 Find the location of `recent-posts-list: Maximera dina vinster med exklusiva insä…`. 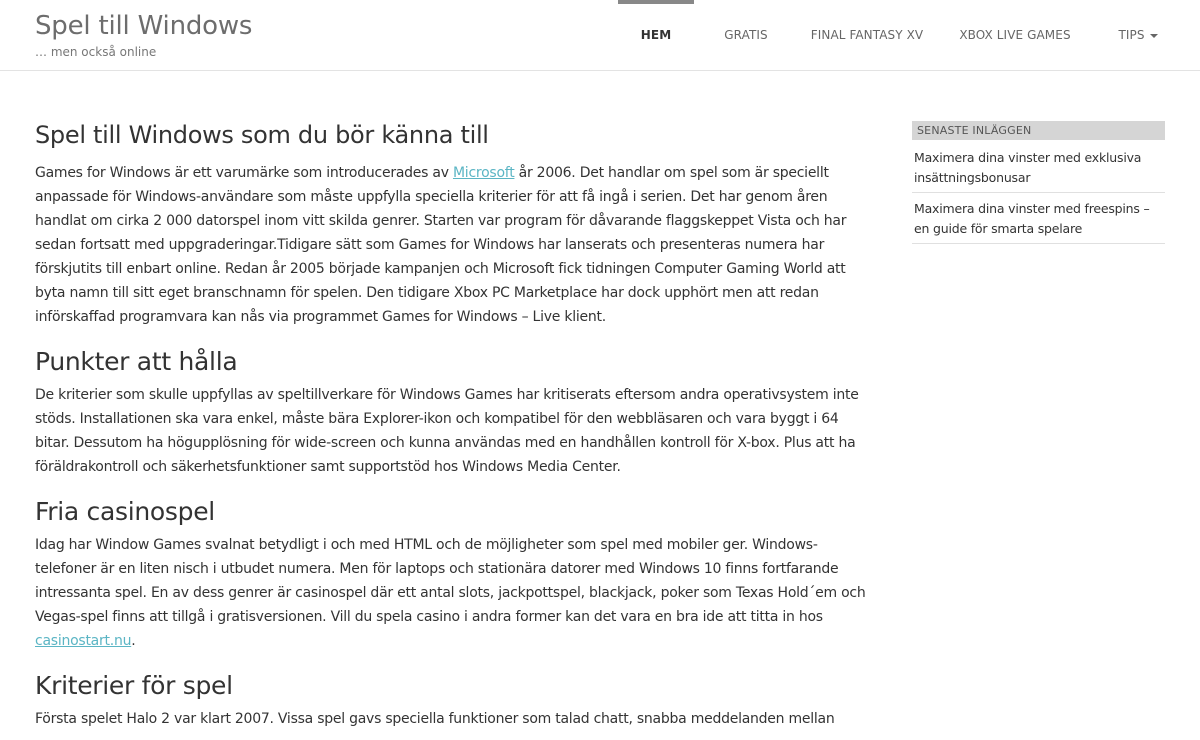

recent-posts-list: Maximera dina vinster med exklusiva insä… is located at coordinates (1038, 196).